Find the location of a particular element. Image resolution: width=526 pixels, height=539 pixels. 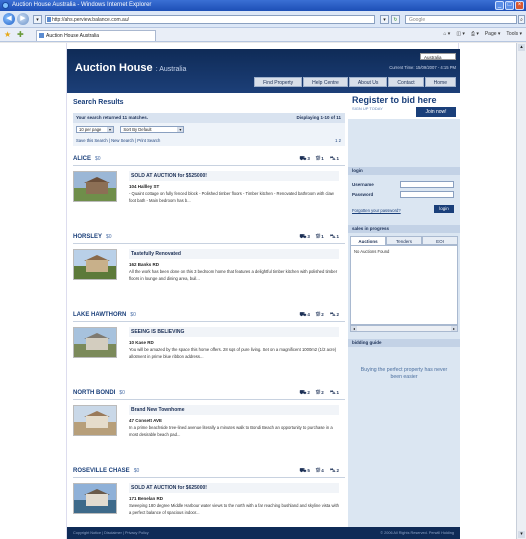

nav-about-us: About Us is located at coordinates (368, 82).